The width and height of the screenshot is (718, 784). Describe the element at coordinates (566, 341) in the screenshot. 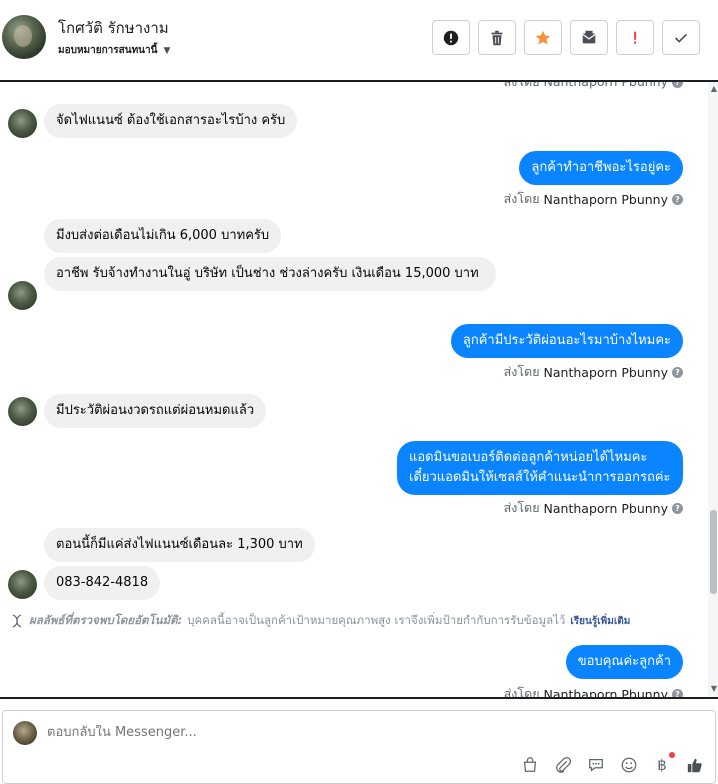

I see `outgoing-message: ลูกค้ามีประวัติผ่อนอะไรมาบ้างไหมคะ` at that location.